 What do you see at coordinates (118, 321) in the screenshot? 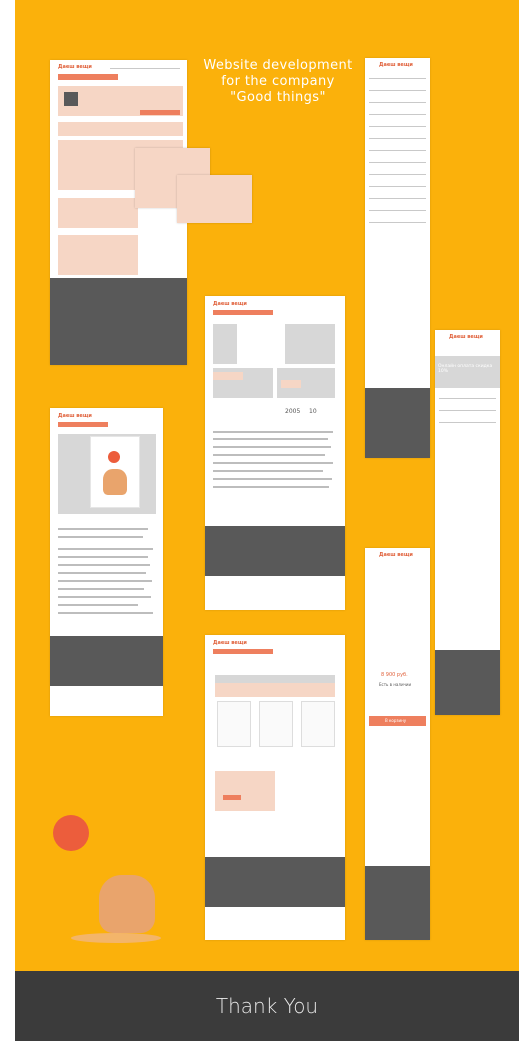
I see `mock1-footer` at bounding box center [118, 321].